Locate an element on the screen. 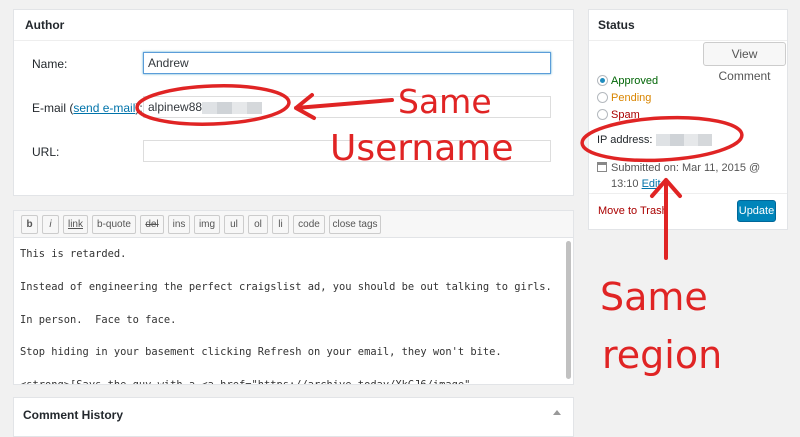 The width and height of the screenshot is (800, 437). view-comment-button: View Comment is located at coordinates (744, 62).